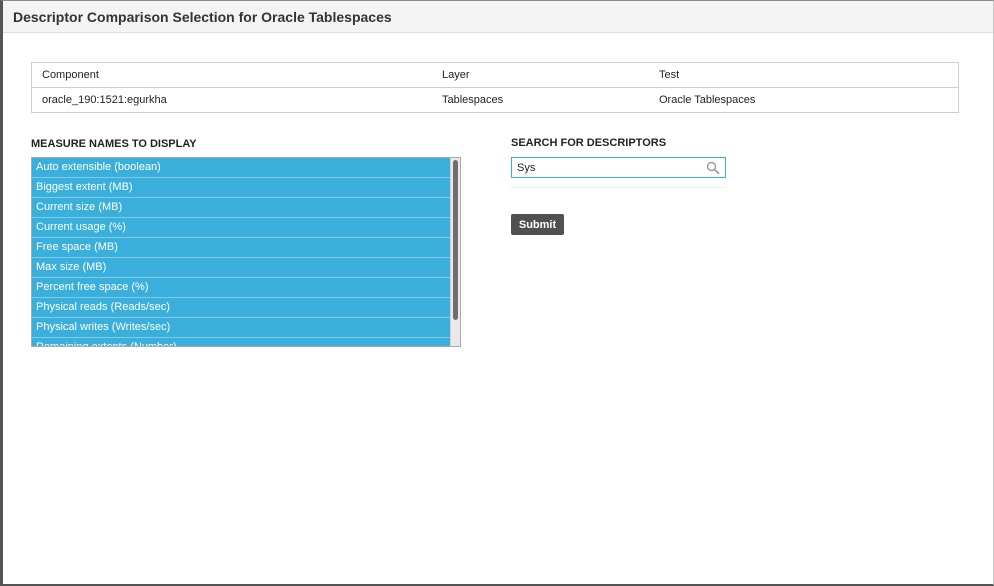  Describe the element at coordinates (589, 143) in the screenshot. I see `search-descriptors-label: SEARCH FOR DESCRIPTORS` at that location.